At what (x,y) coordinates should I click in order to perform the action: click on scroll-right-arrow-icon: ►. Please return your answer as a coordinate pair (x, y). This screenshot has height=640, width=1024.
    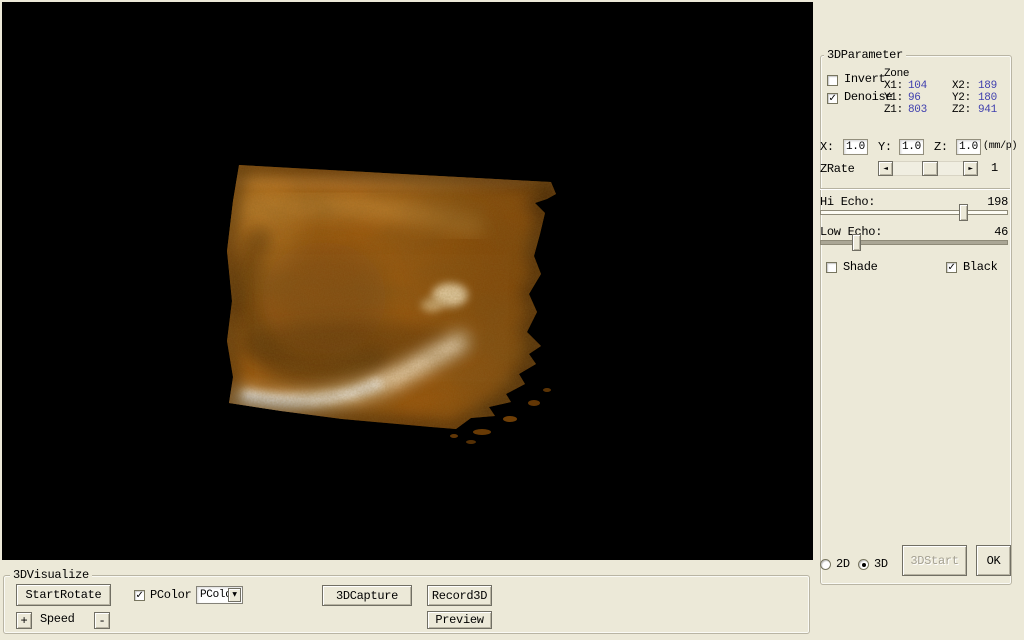
    Looking at the image, I should click on (970, 168).